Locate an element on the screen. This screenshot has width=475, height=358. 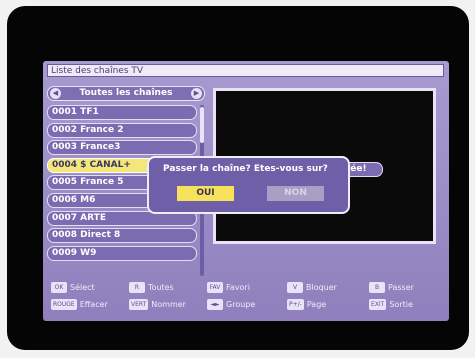
no-button: NON is located at coordinates (295, 193).